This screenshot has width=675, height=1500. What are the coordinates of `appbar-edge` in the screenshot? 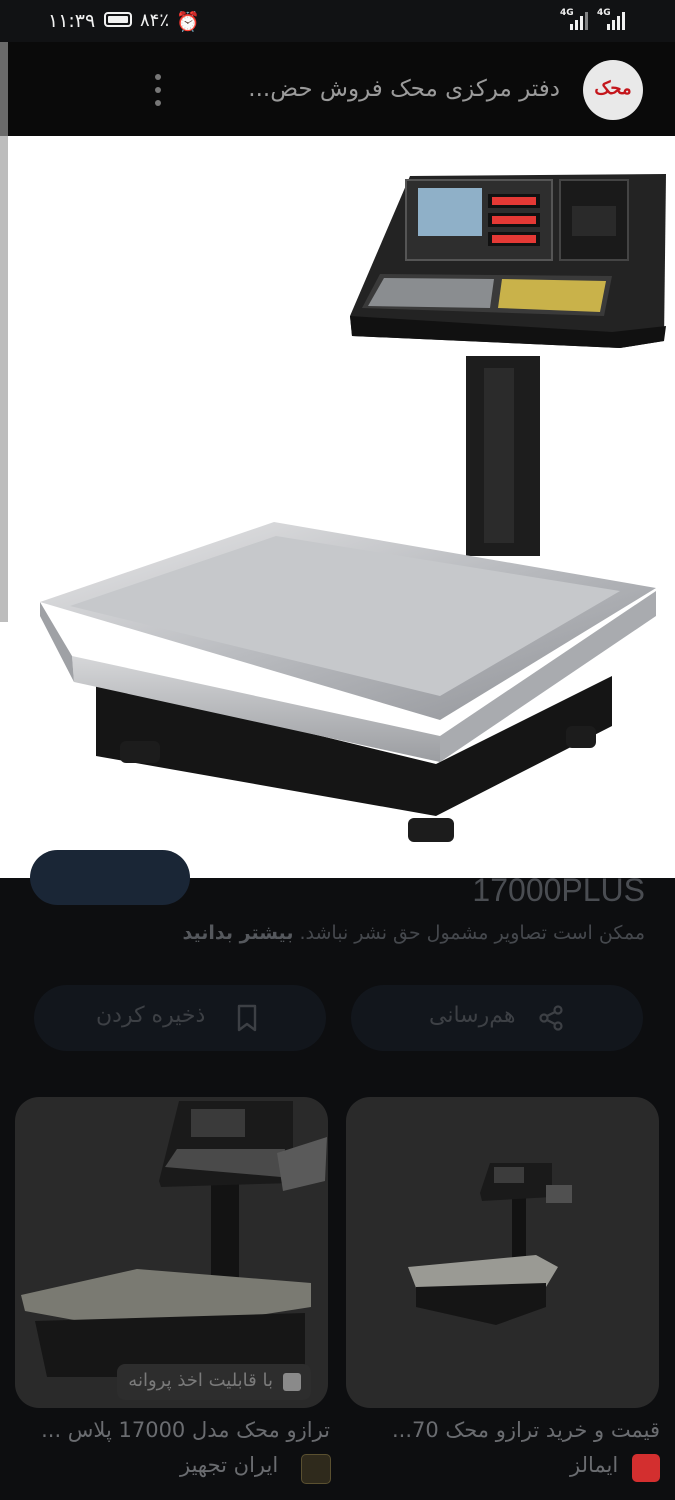 It's located at (4, 89).